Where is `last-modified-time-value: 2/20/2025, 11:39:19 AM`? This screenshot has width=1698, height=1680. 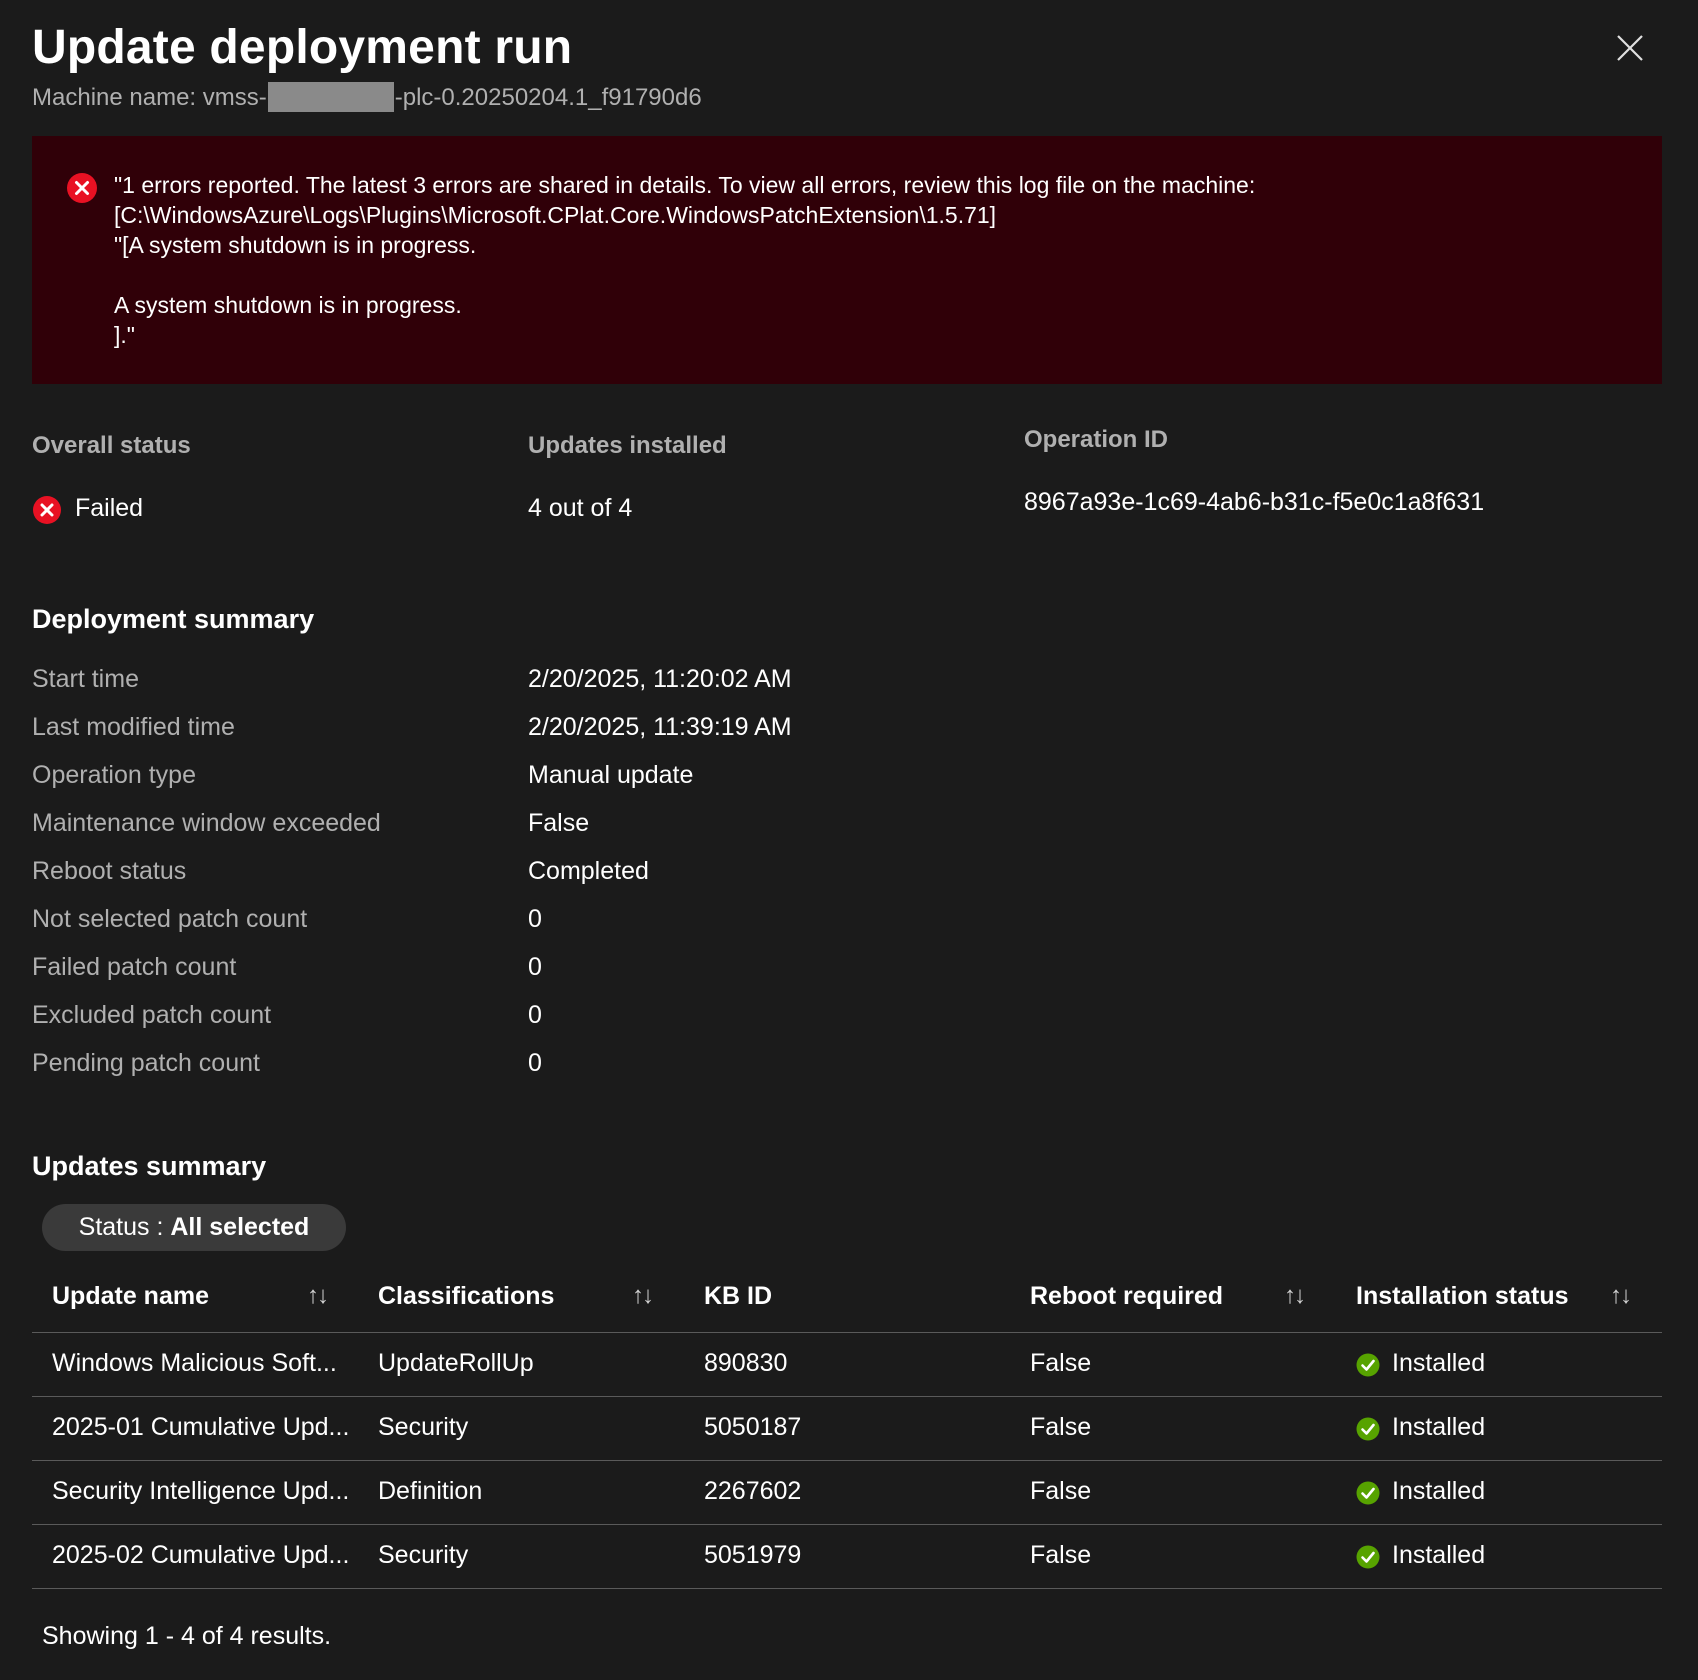
last-modified-time-value: 2/20/2025, 11:39:19 AM is located at coordinates (660, 727).